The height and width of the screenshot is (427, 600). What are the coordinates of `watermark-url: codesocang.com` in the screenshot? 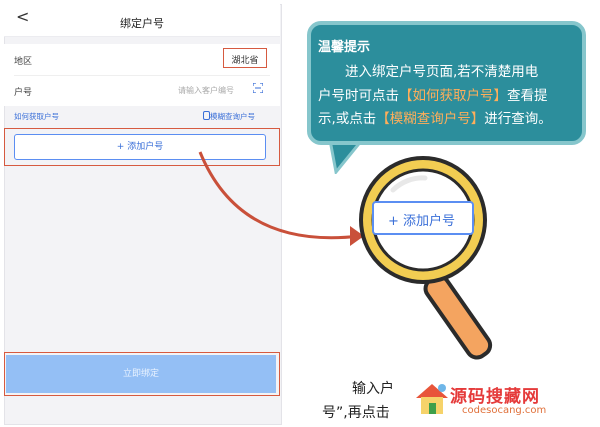 It's located at (504, 410).